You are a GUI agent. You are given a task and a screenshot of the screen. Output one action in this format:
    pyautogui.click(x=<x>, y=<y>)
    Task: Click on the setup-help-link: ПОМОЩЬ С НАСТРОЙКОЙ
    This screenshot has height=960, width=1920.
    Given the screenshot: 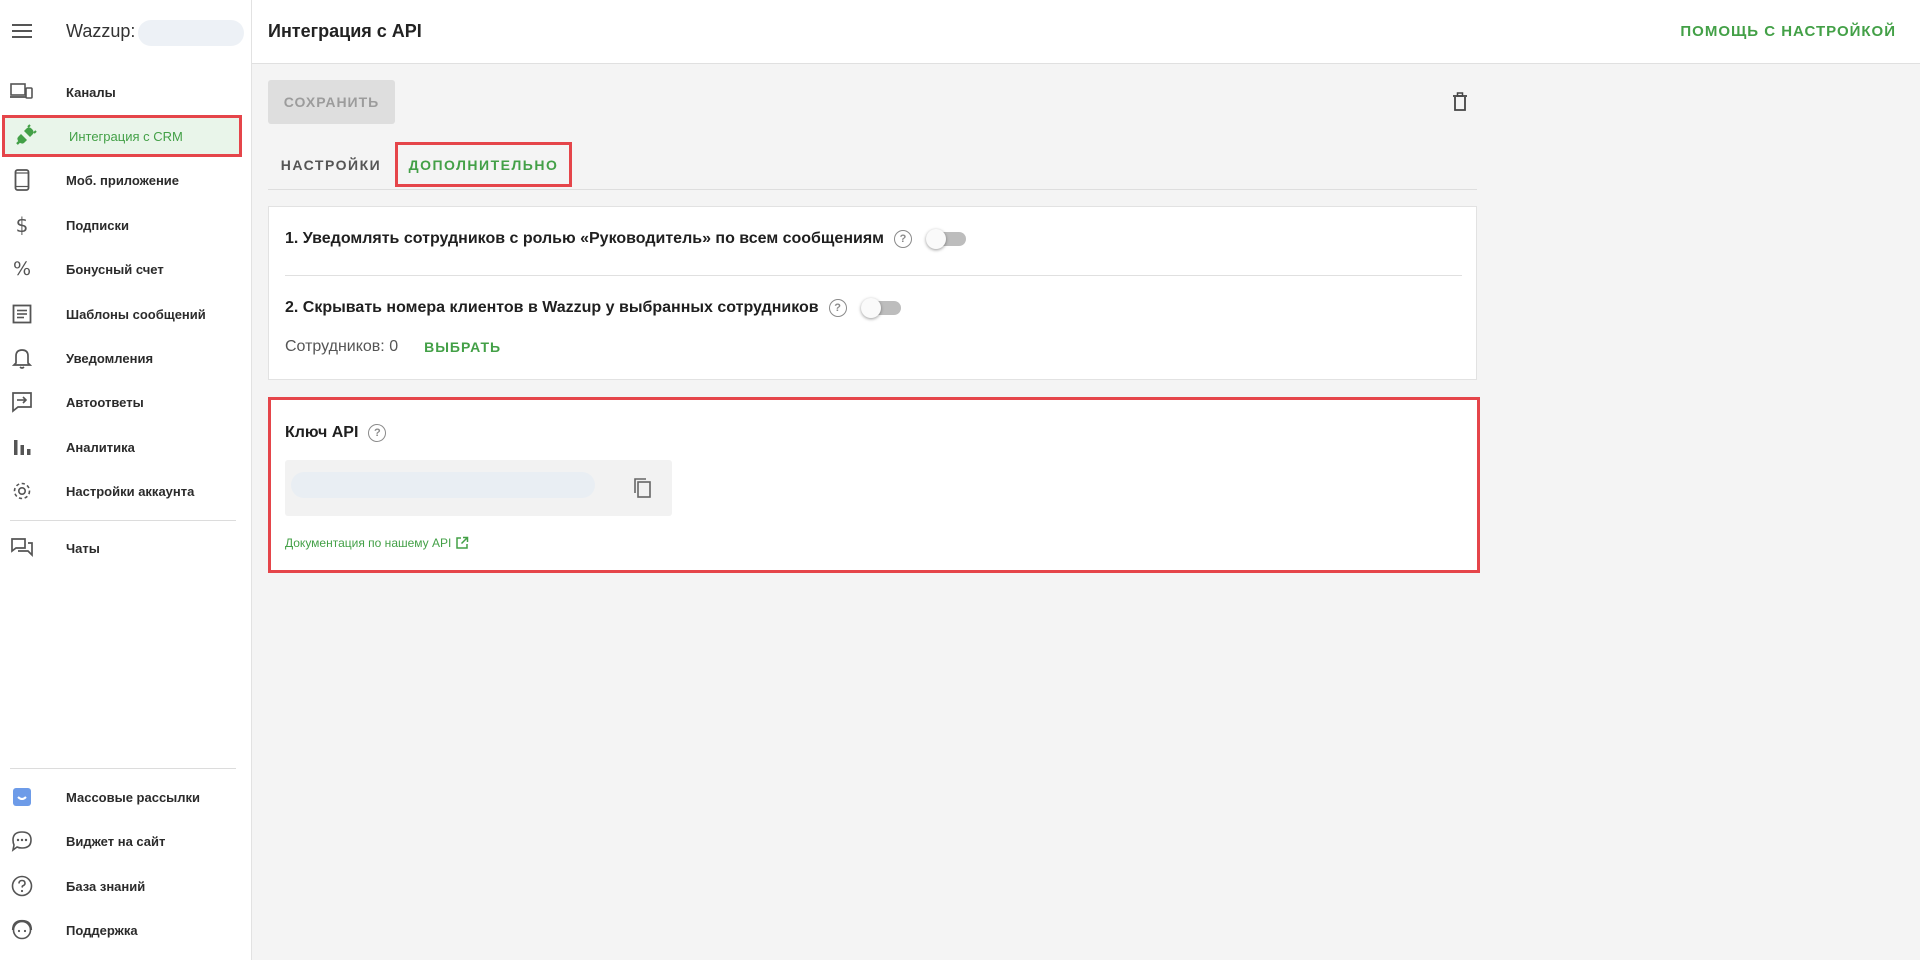 What is the action you would take?
    pyautogui.click(x=1788, y=31)
    